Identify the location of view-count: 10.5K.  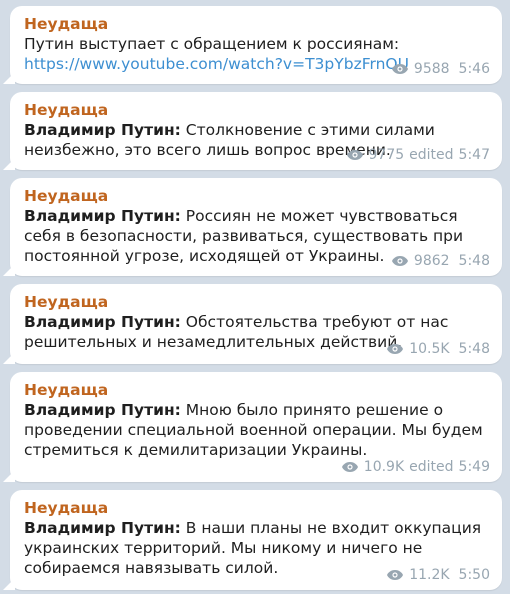
(429, 349).